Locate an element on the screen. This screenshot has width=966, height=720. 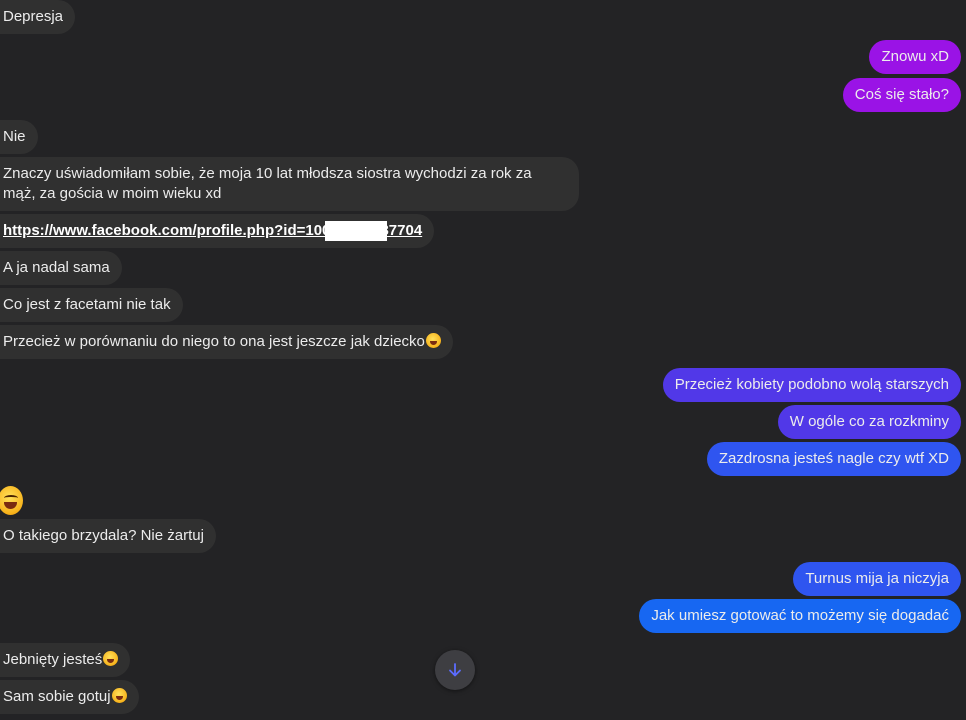
outgoing-message: Zazdrosna jesteś nagle czy wtf XD is located at coordinates (833, 459).